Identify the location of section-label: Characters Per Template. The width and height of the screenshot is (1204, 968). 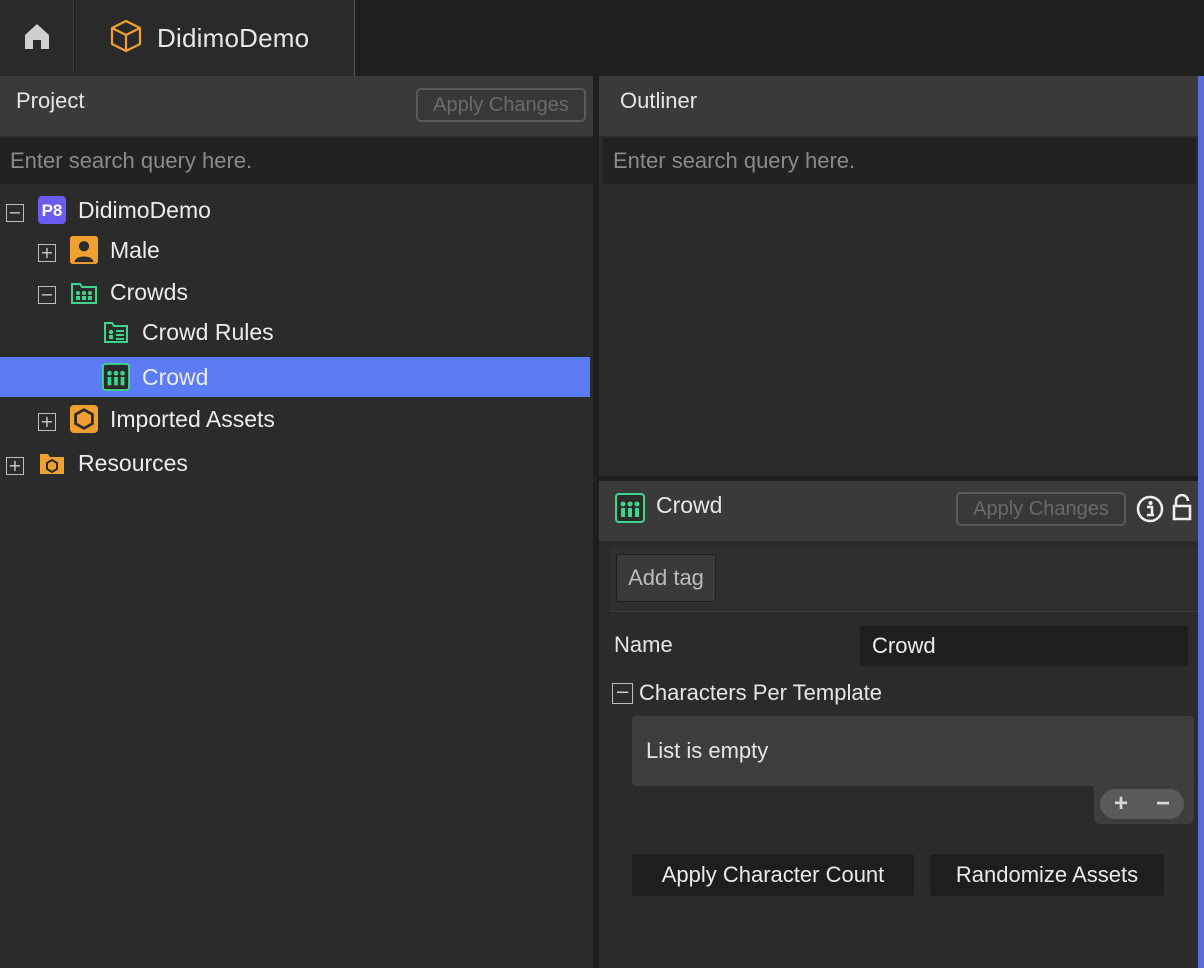
(760, 692).